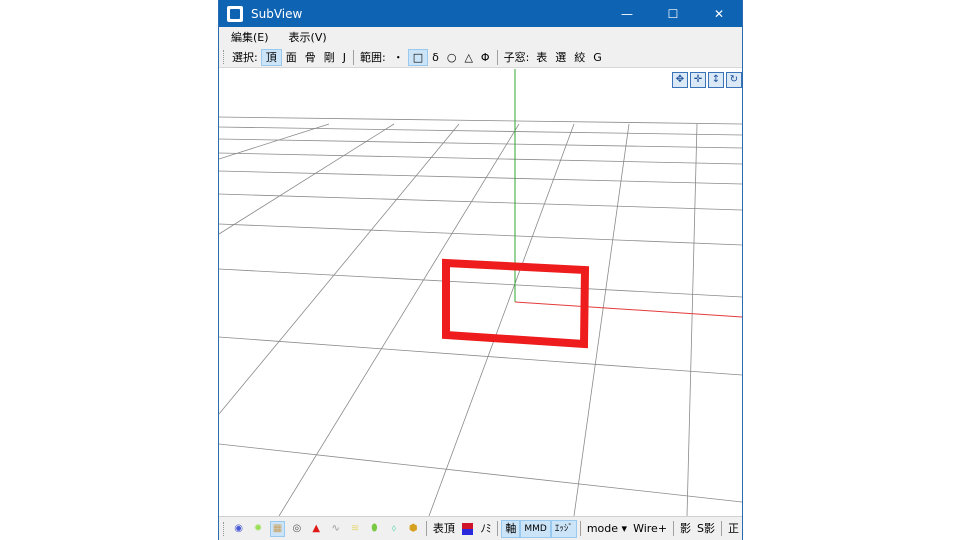 This screenshot has width=960, height=540. I want to click on child-group-button: G, so click(597, 57).